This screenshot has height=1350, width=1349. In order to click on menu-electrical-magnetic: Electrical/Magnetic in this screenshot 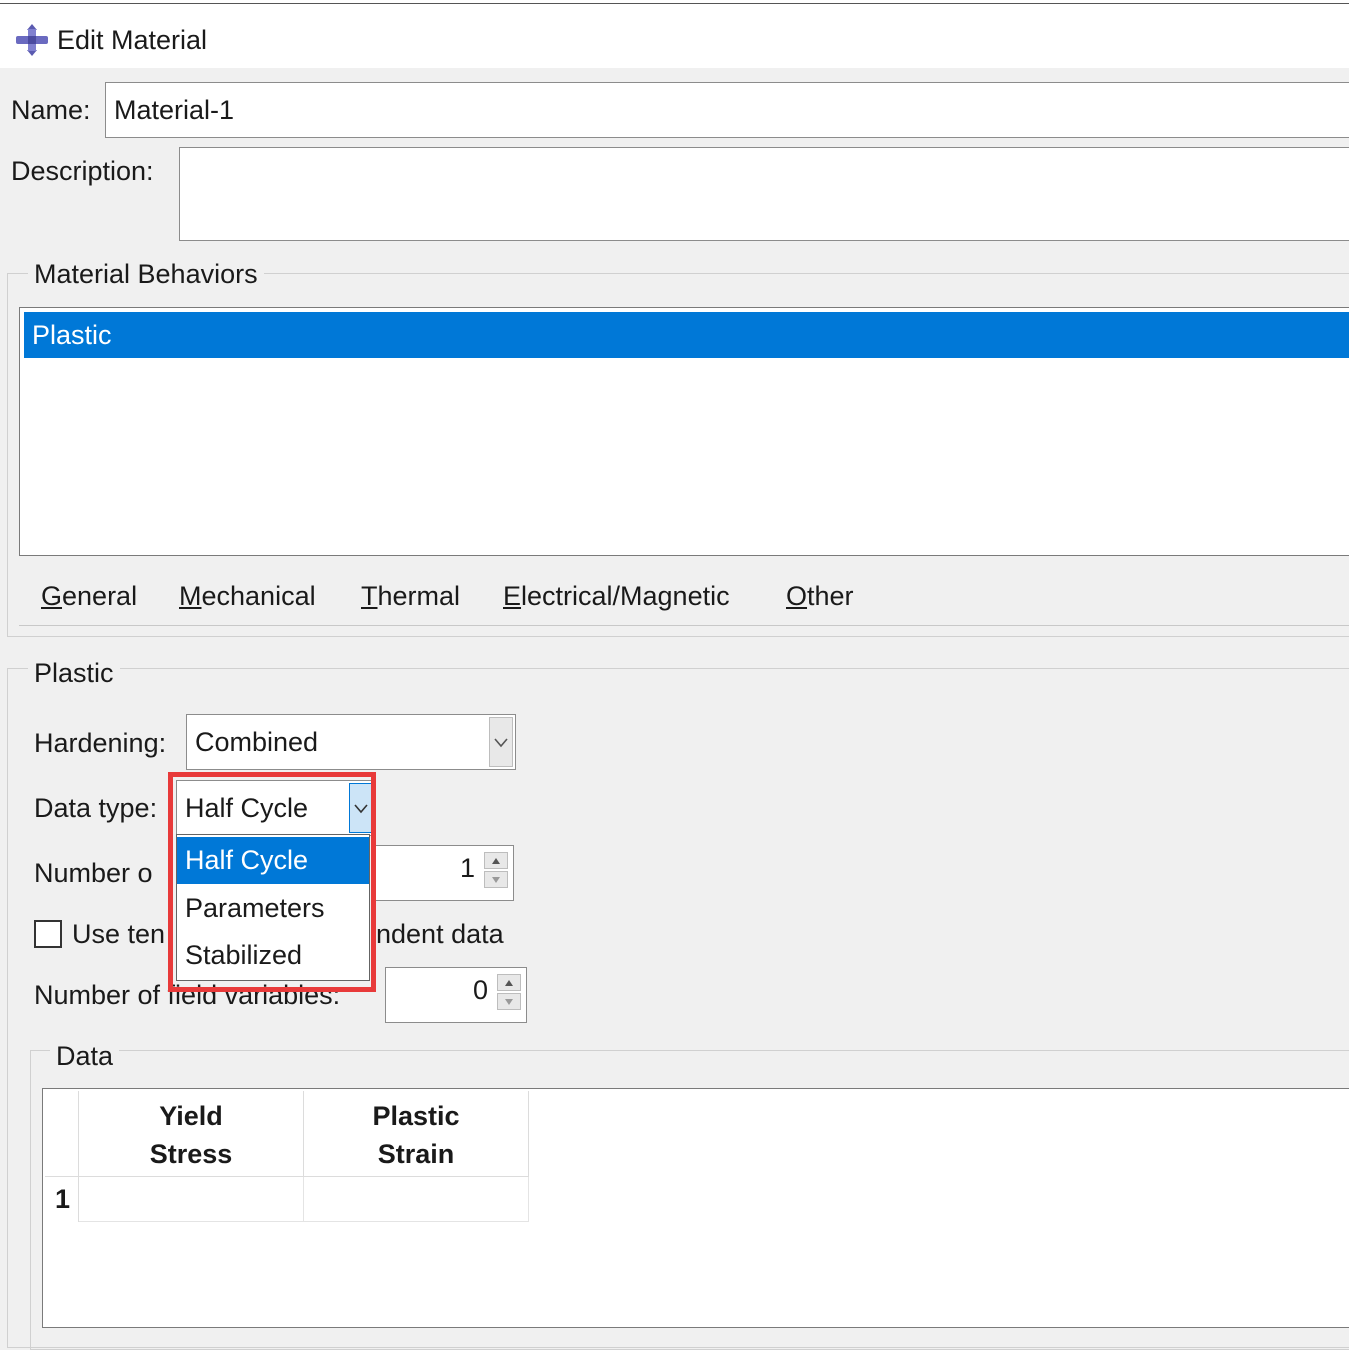, I will do `click(616, 596)`.